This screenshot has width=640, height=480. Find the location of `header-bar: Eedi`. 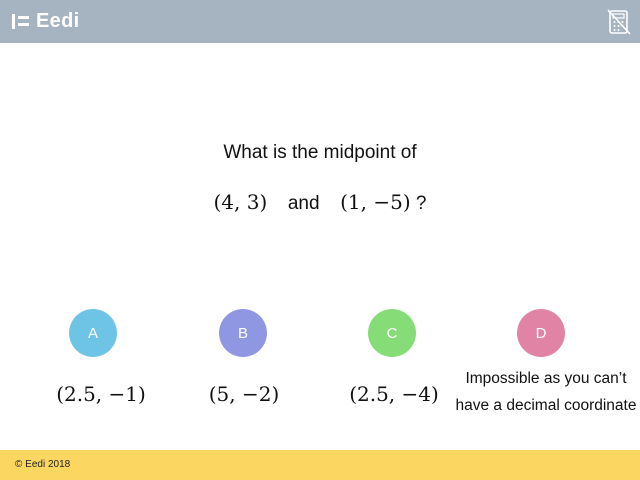

header-bar: Eedi is located at coordinates (320, 21).